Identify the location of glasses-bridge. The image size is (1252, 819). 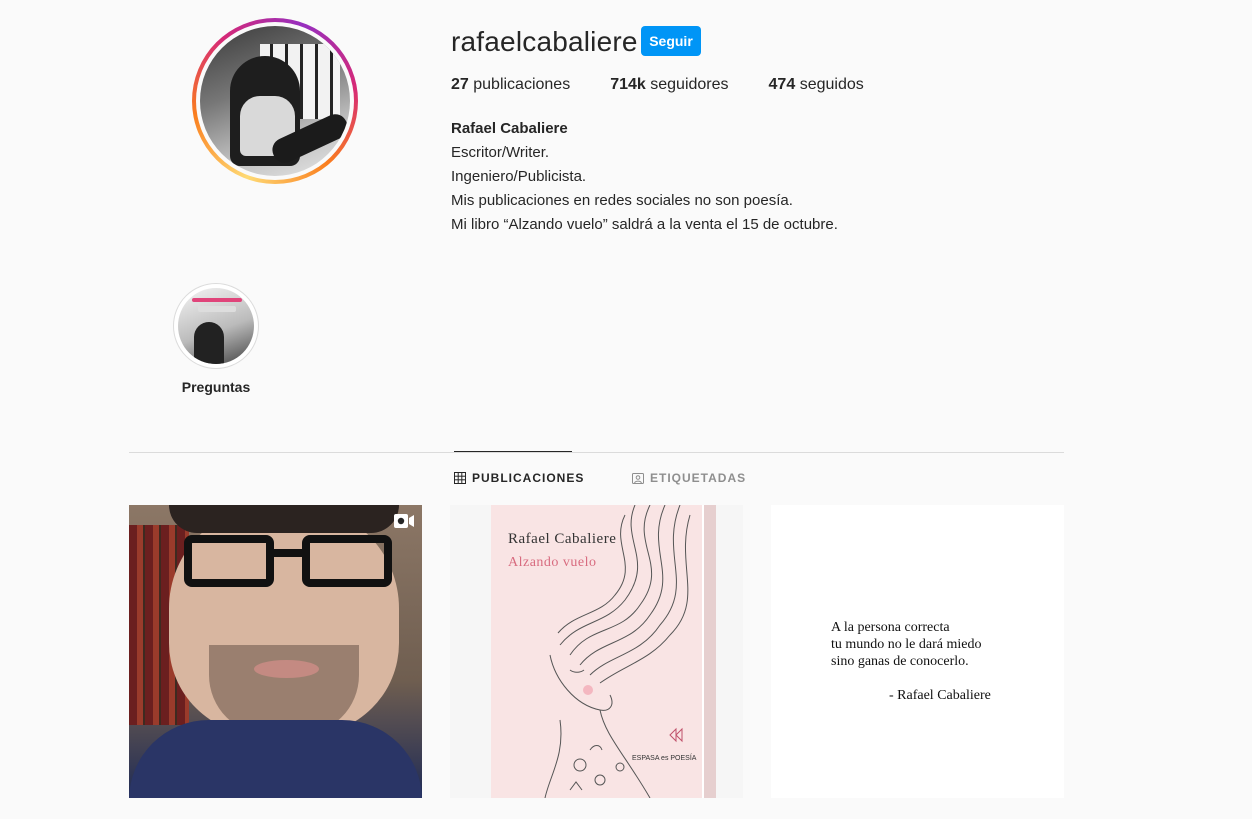
(288, 553).